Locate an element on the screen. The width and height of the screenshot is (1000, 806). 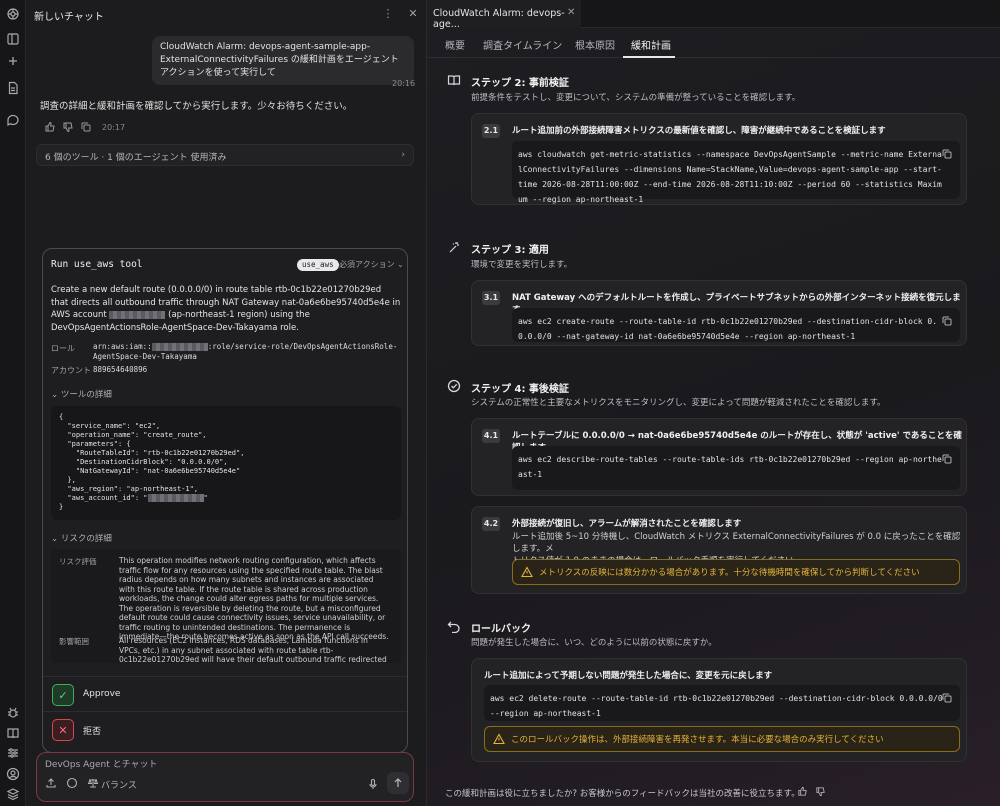
step-title: ステップ 3: 適用 is located at coordinates (510, 250).